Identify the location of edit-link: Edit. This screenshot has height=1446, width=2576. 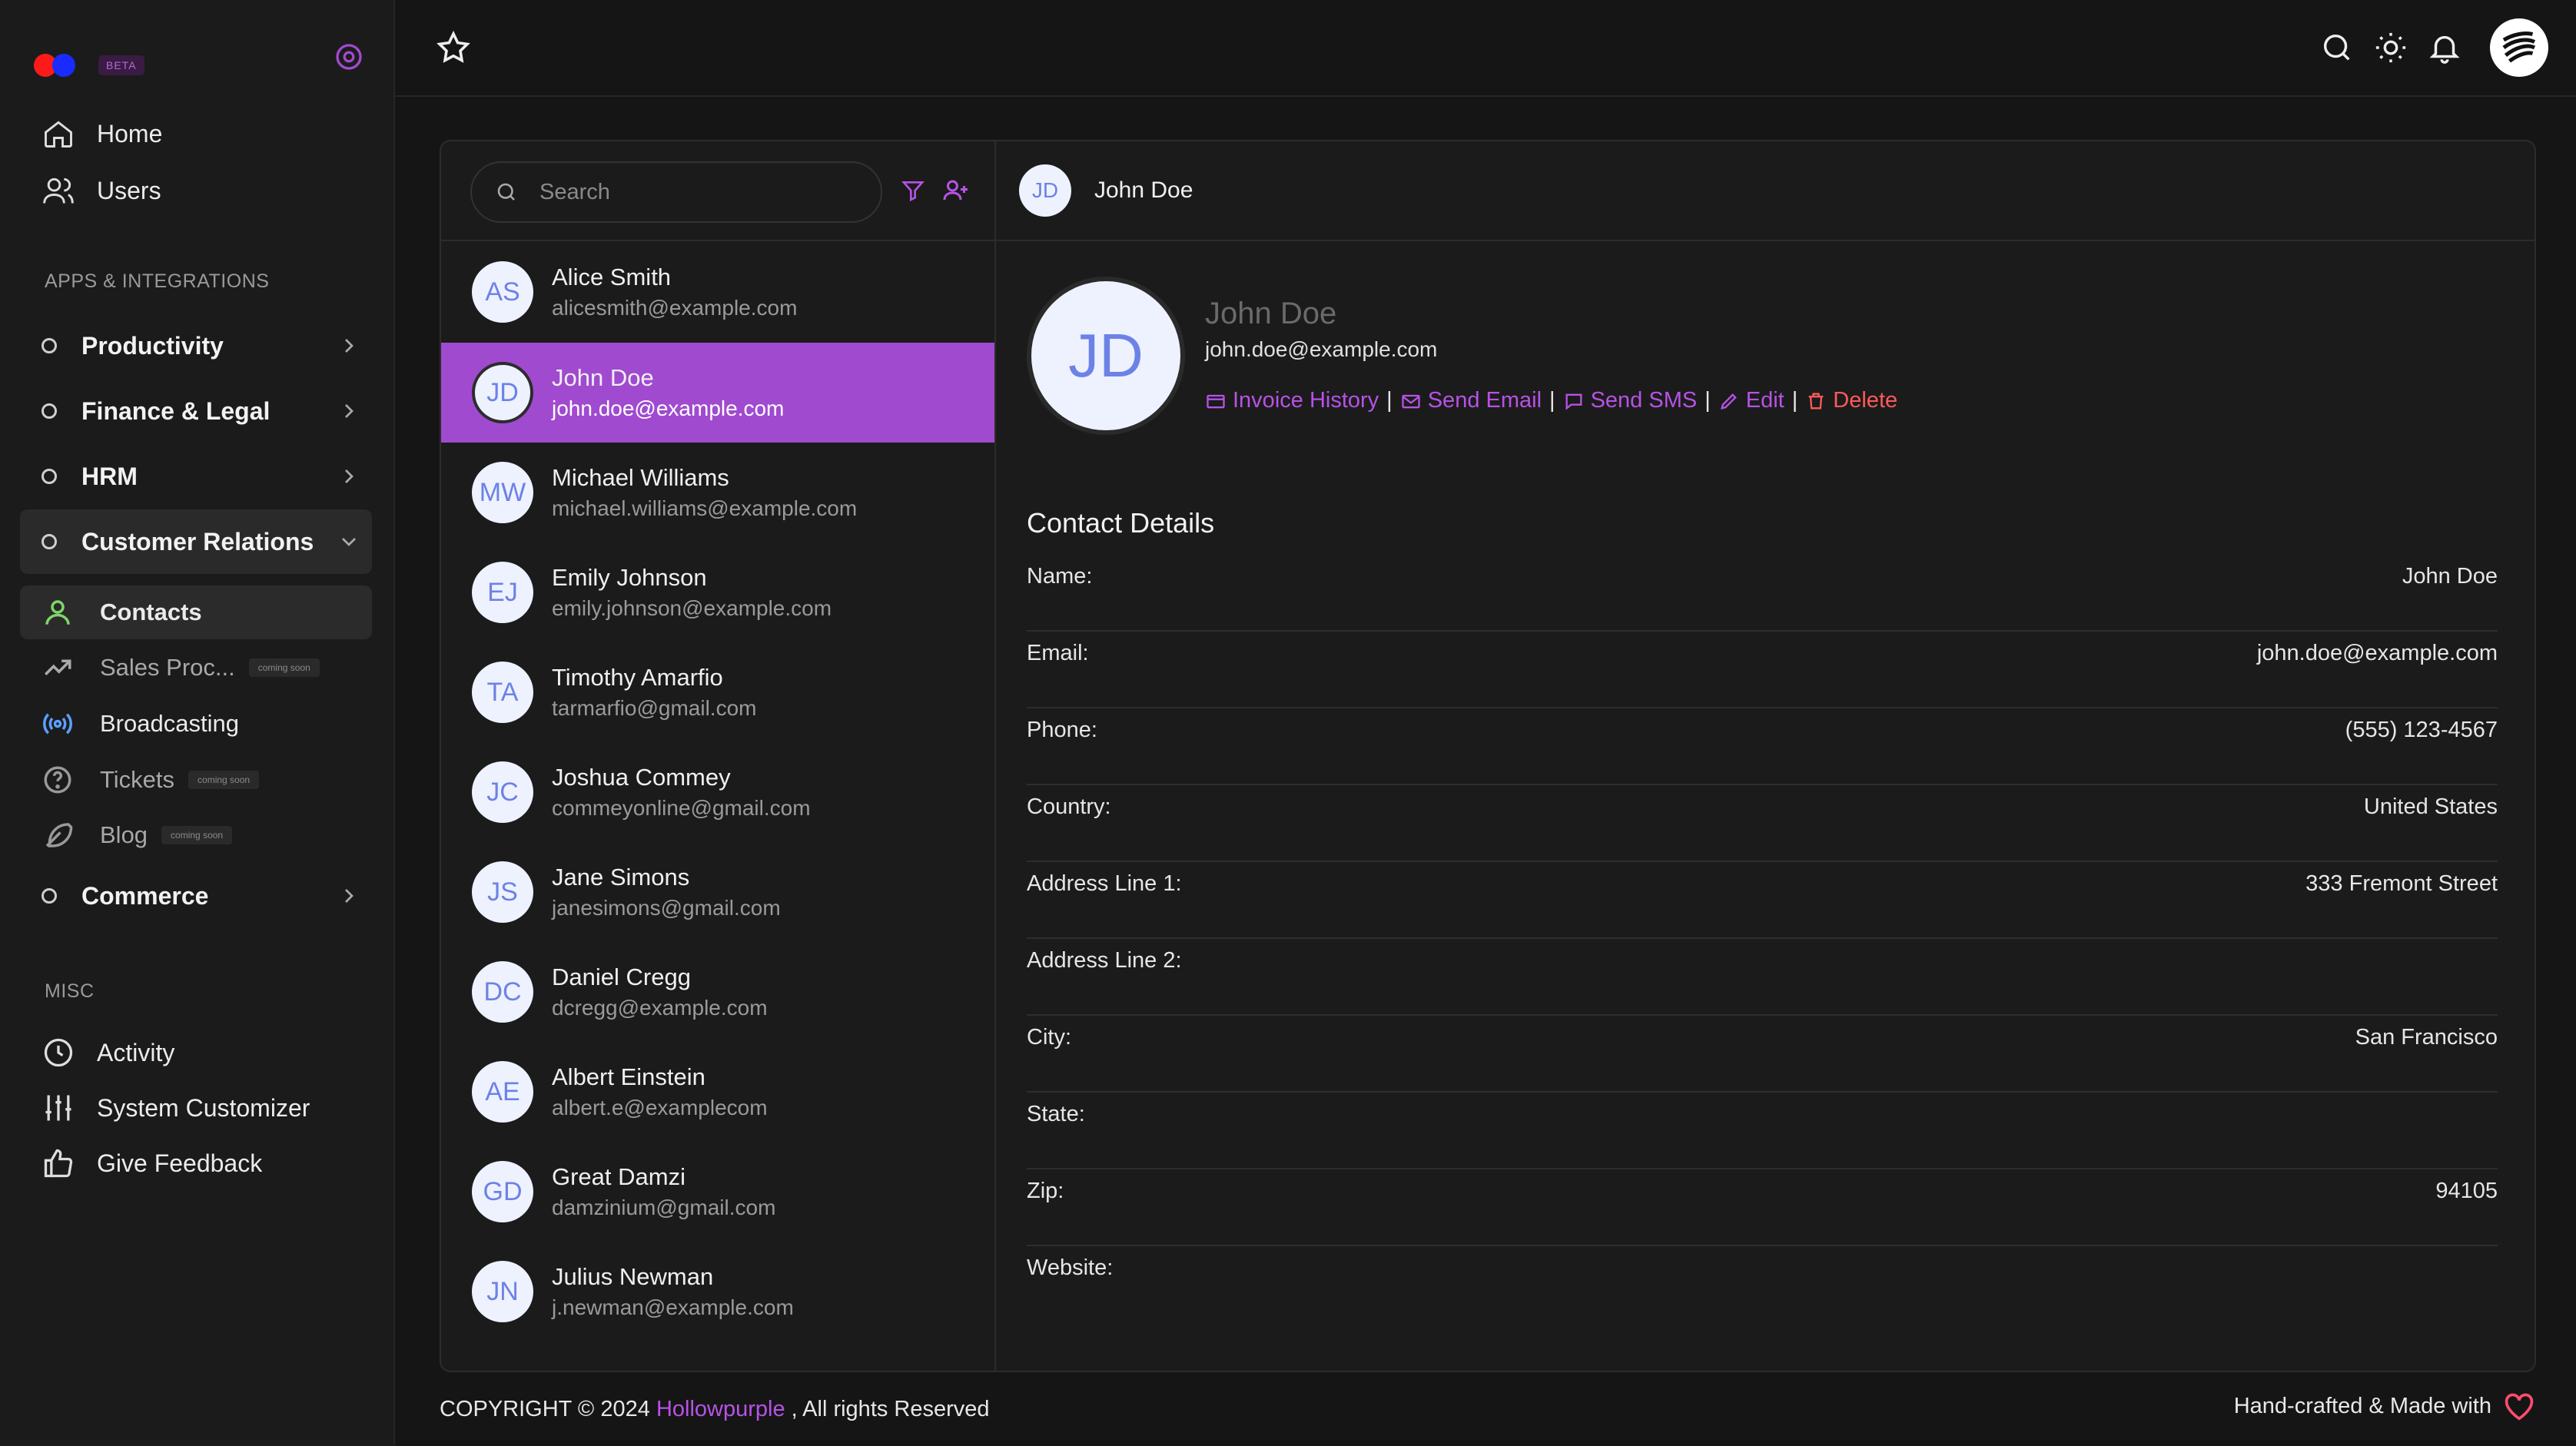
(1751, 400).